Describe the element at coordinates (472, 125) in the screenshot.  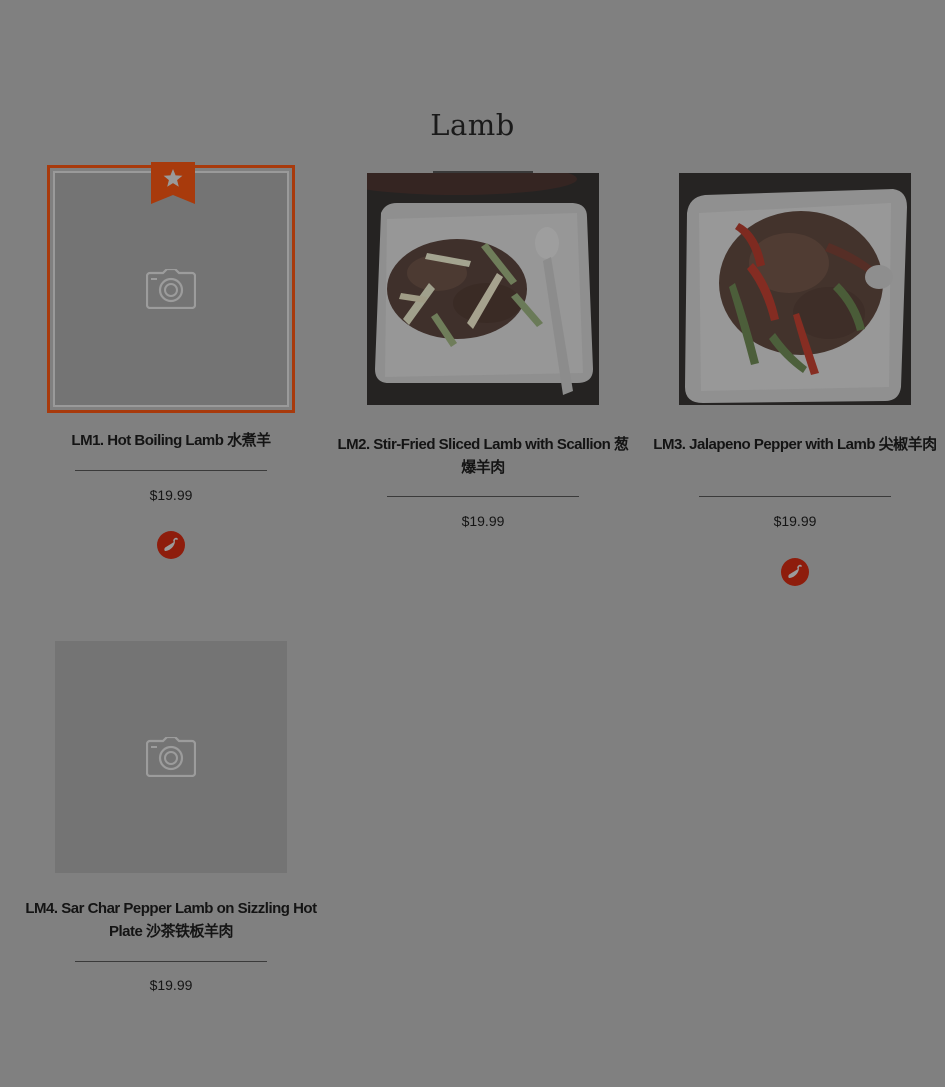
I see `section-title: Lamb` at that location.